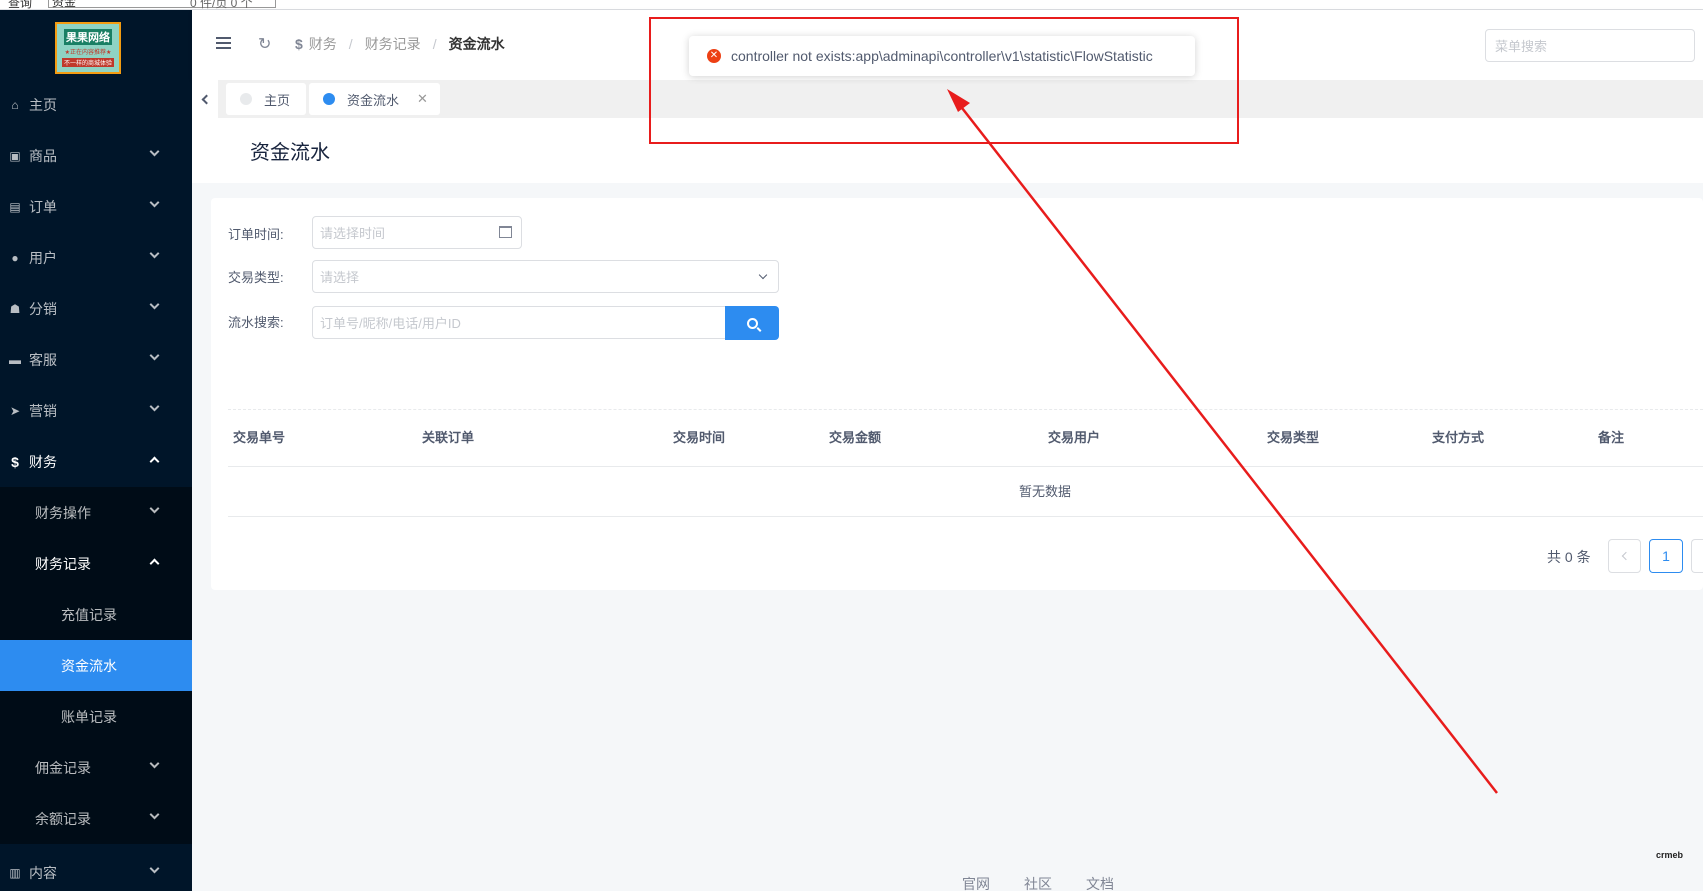  I want to click on logo-title: 果果网络, so click(88, 37).